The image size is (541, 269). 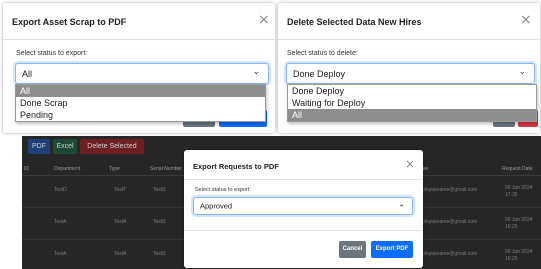 I want to click on delete-selected-button: Delete Selected, so click(x=112, y=146).